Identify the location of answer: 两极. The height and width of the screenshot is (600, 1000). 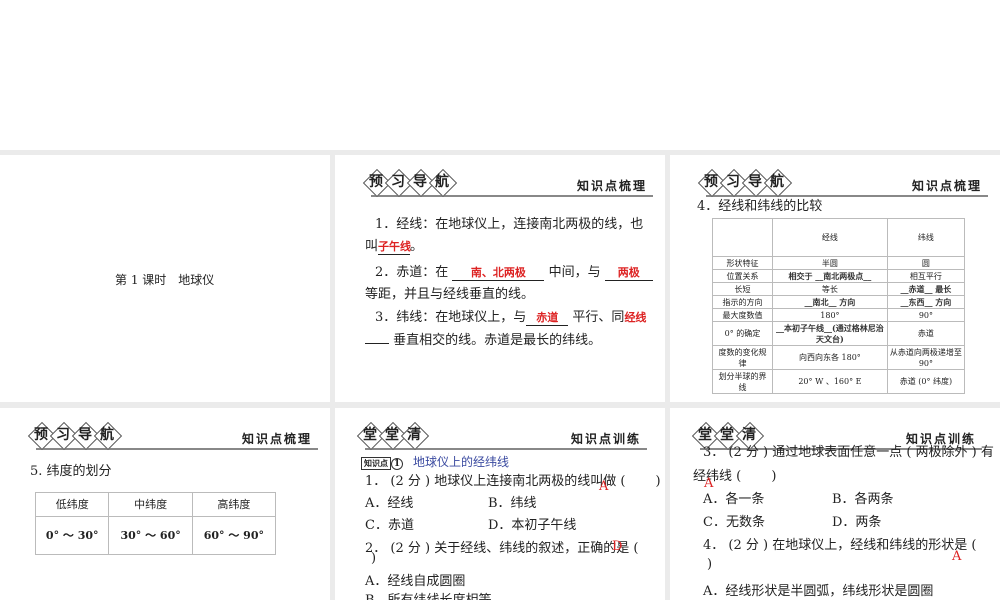
(628, 273).